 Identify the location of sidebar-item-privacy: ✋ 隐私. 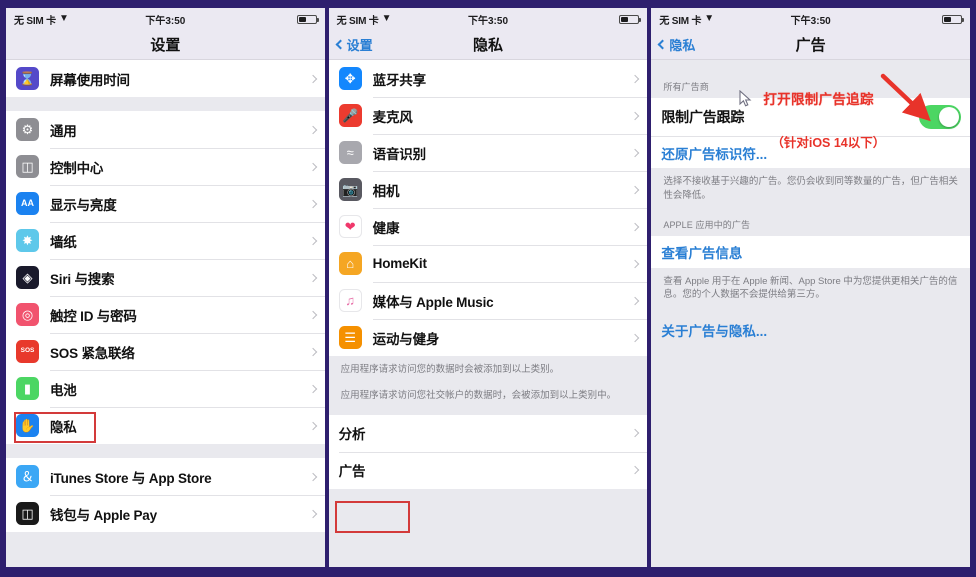
(165, 425).